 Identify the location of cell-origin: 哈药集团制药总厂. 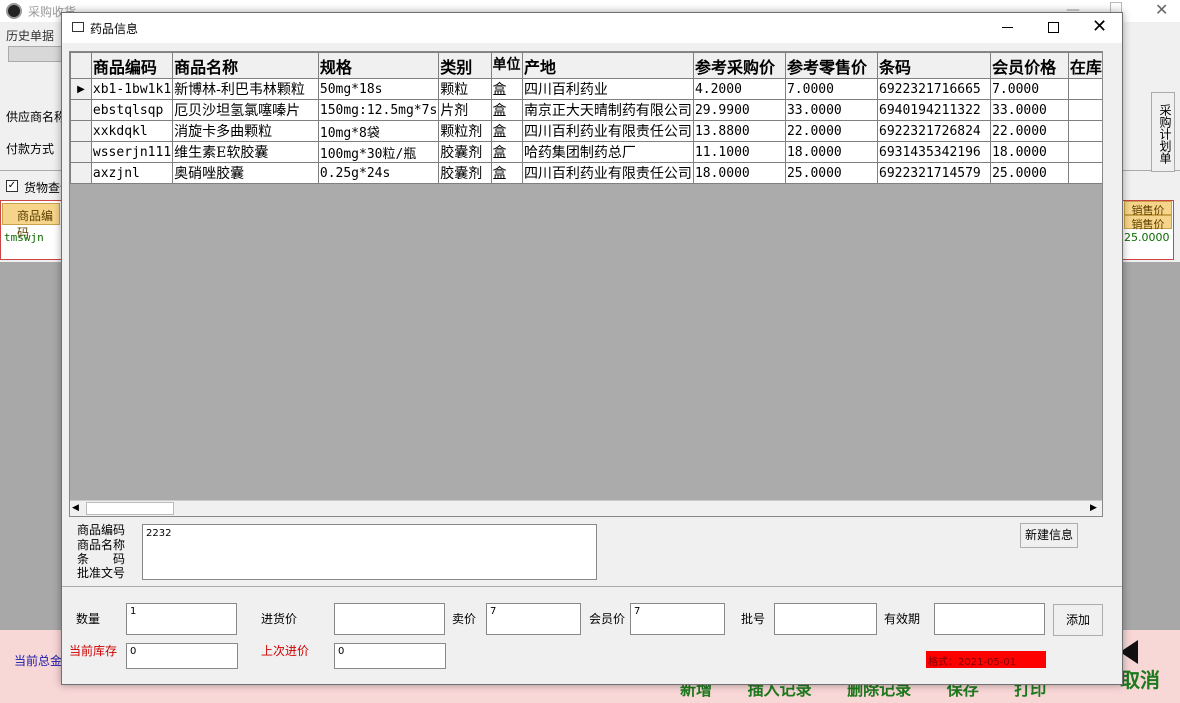
(607, 152).